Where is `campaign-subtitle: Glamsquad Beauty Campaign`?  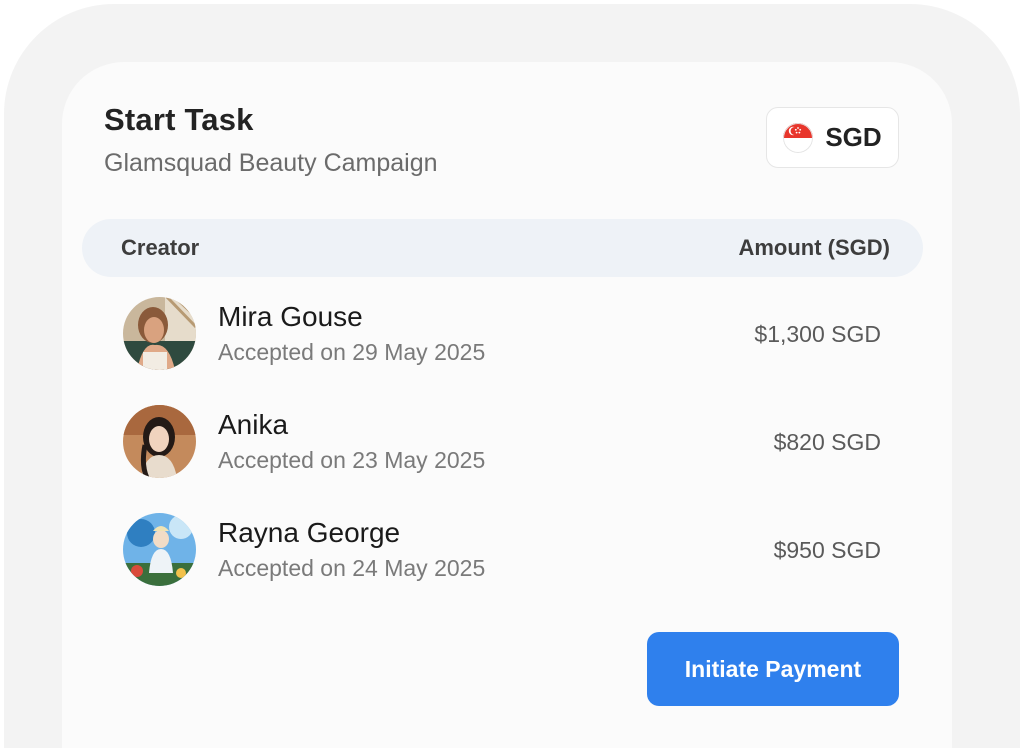
campaign-subtitle: Glamsquad Beauty Campaign is located at coordinates (271, 163).